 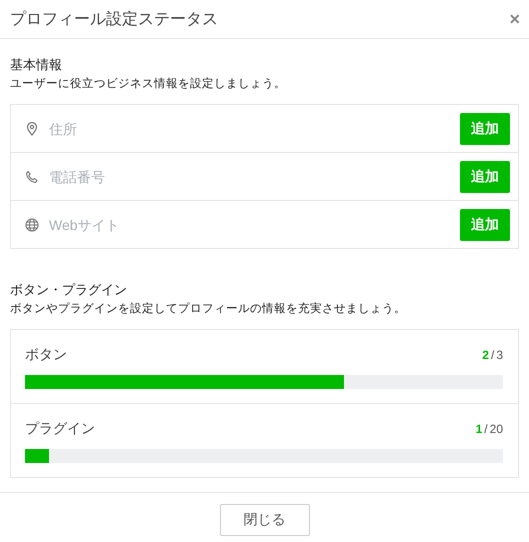 I want to click on location-pin-icon, so click(x=32, y=129).